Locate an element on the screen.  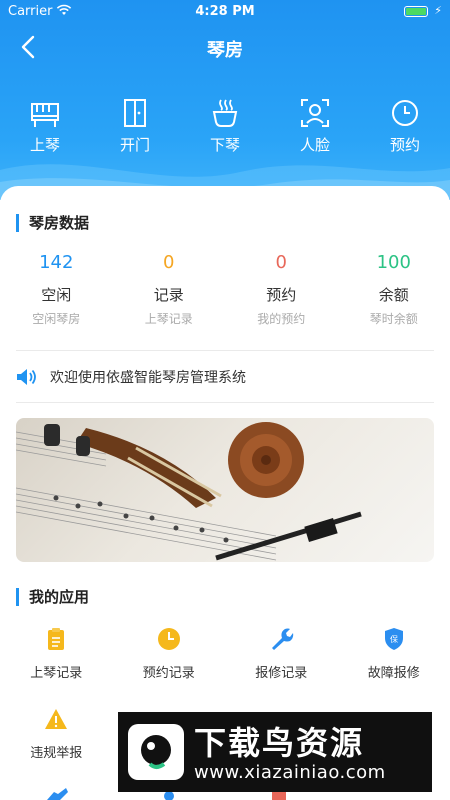
speaker-icon is located at coordinates (26, 377).